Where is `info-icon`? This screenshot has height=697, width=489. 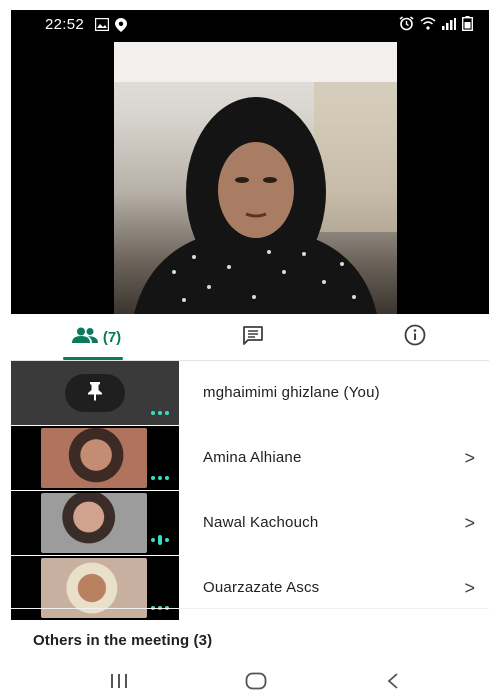
info-icon is located at coordinates (415, 337).